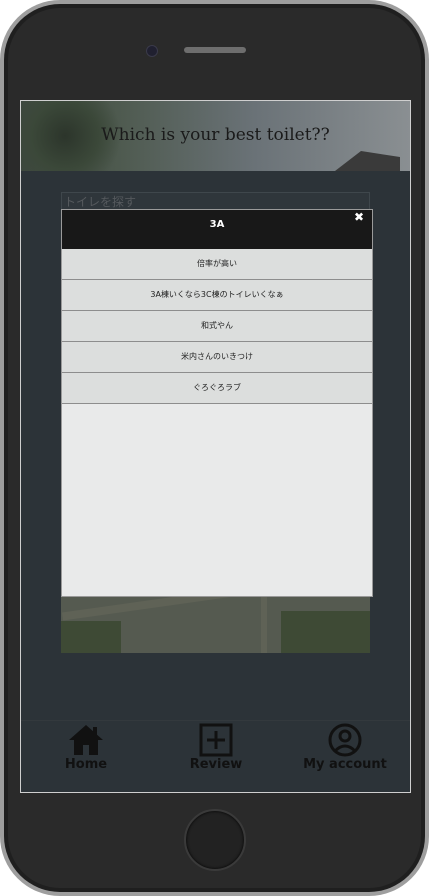 Image resolution: width=429 pixels, height=896 pixels. What do you see at coordinates (217, 264) in the screenshot?
I see `list-item: 倍率が高い` at bounding box center [217, 264].